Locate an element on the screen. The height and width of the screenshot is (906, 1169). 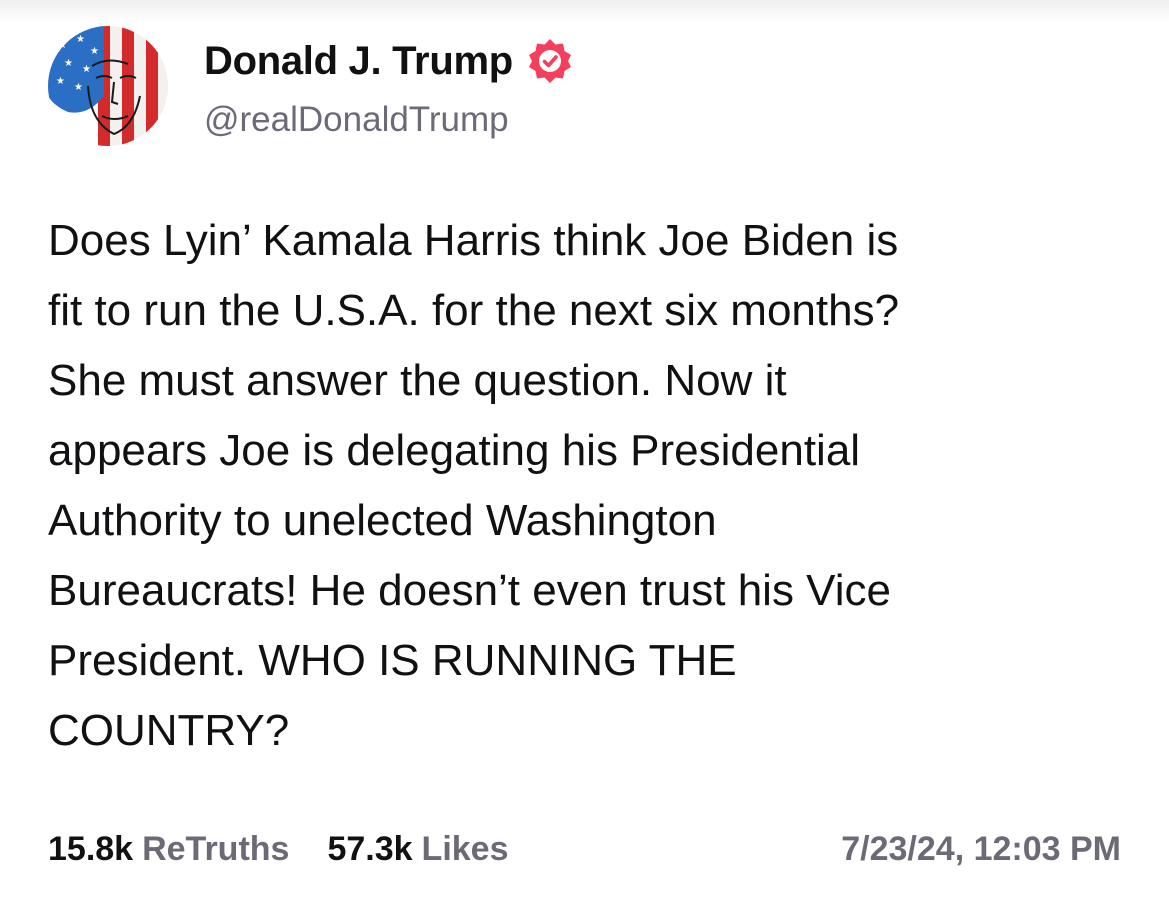
post-timestamp: 7/23/24, 12:03 PM is located at coordinates (981, 849).